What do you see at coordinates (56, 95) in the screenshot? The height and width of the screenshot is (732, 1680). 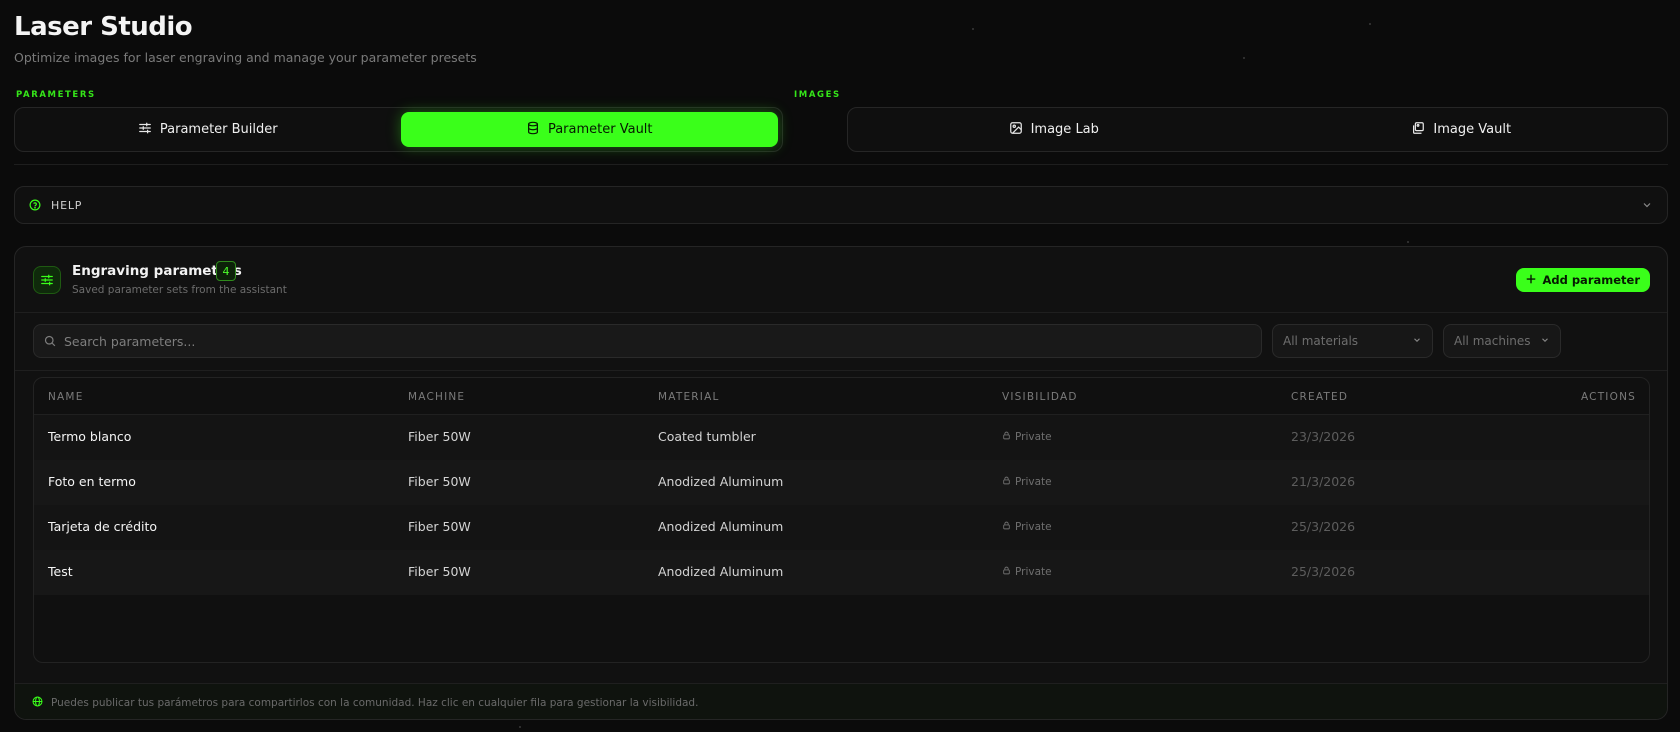 I see `section-label-parameters: PARAMETERS` at bounding box center [56, 95].